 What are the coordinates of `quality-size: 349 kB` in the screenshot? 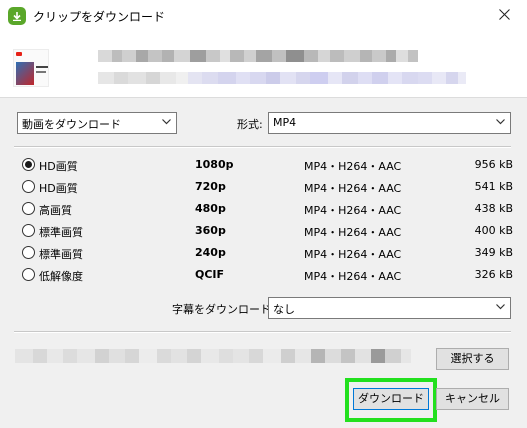 It's located at (493, 252).